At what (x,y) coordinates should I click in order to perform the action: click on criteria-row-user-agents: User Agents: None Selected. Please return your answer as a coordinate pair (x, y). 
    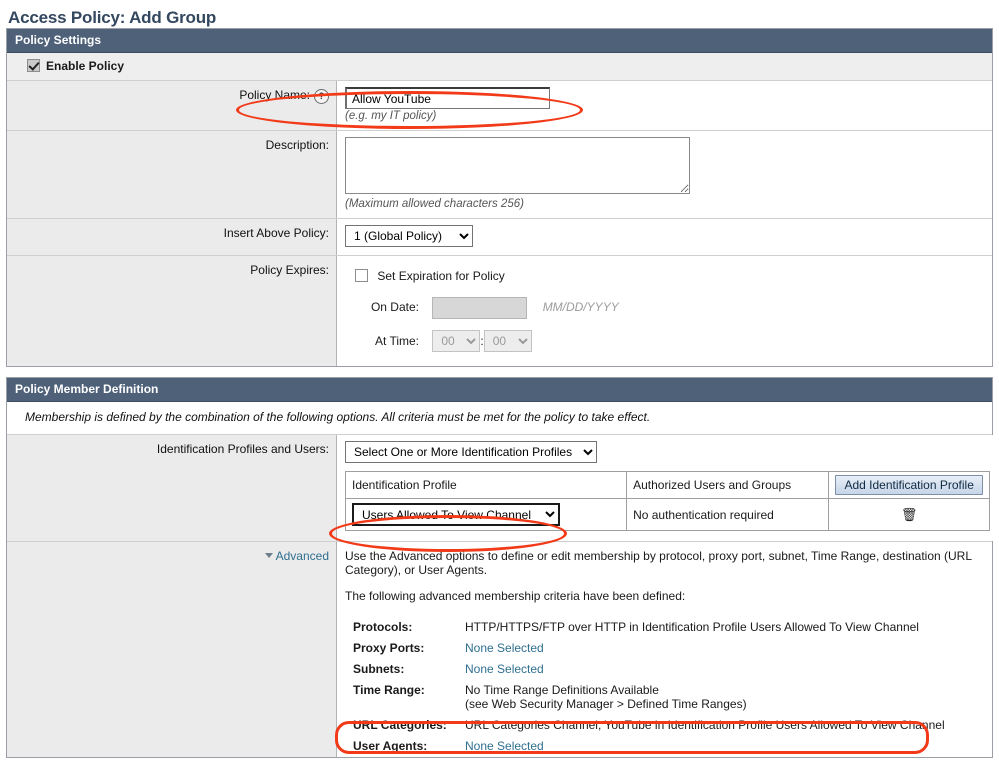
    Looking at the image, I should click on (663, 746).